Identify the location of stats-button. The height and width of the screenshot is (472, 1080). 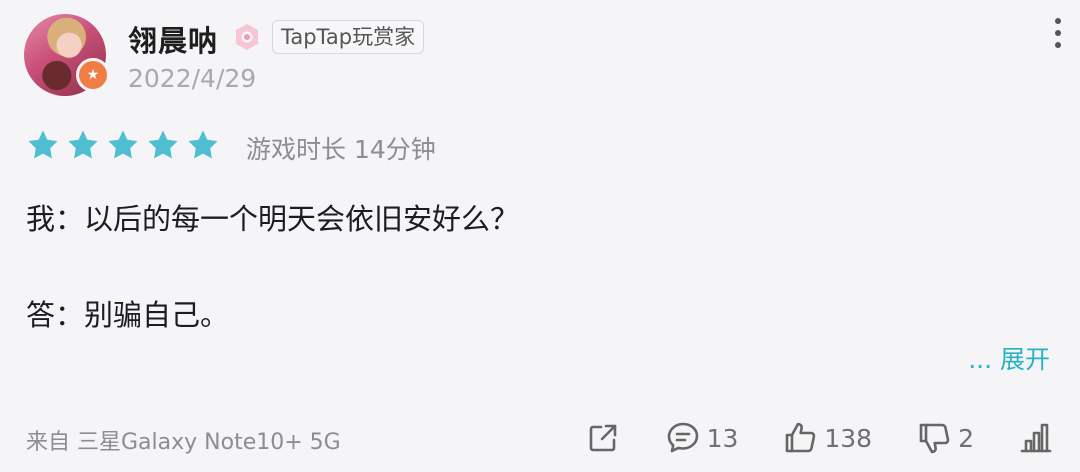
(1036, 438).